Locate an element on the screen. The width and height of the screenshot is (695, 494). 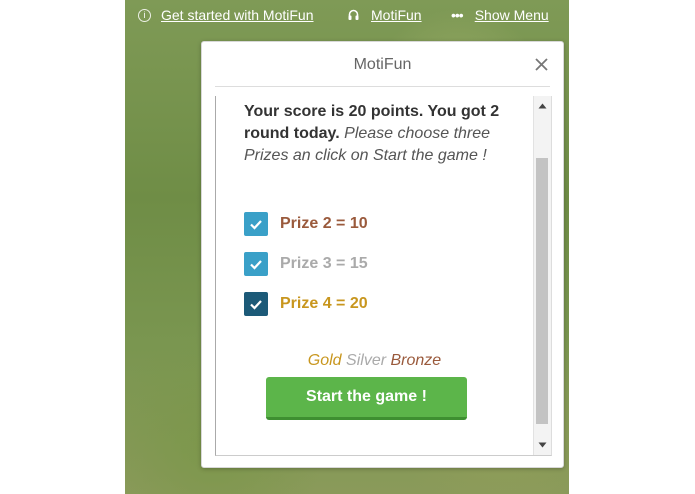
medal-gold: Gold is located at coordinates (324, 360).